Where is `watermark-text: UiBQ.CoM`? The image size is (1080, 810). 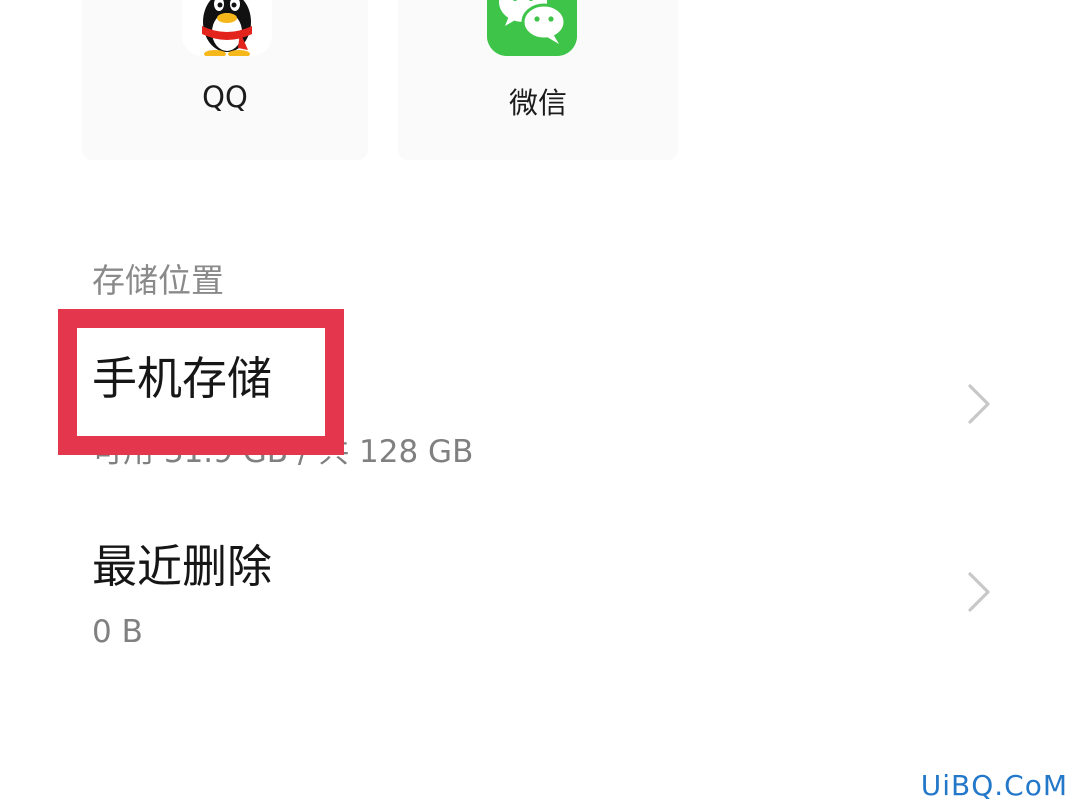 watermark-text: UiBQ.CoM is located at coordinates (994, 785).